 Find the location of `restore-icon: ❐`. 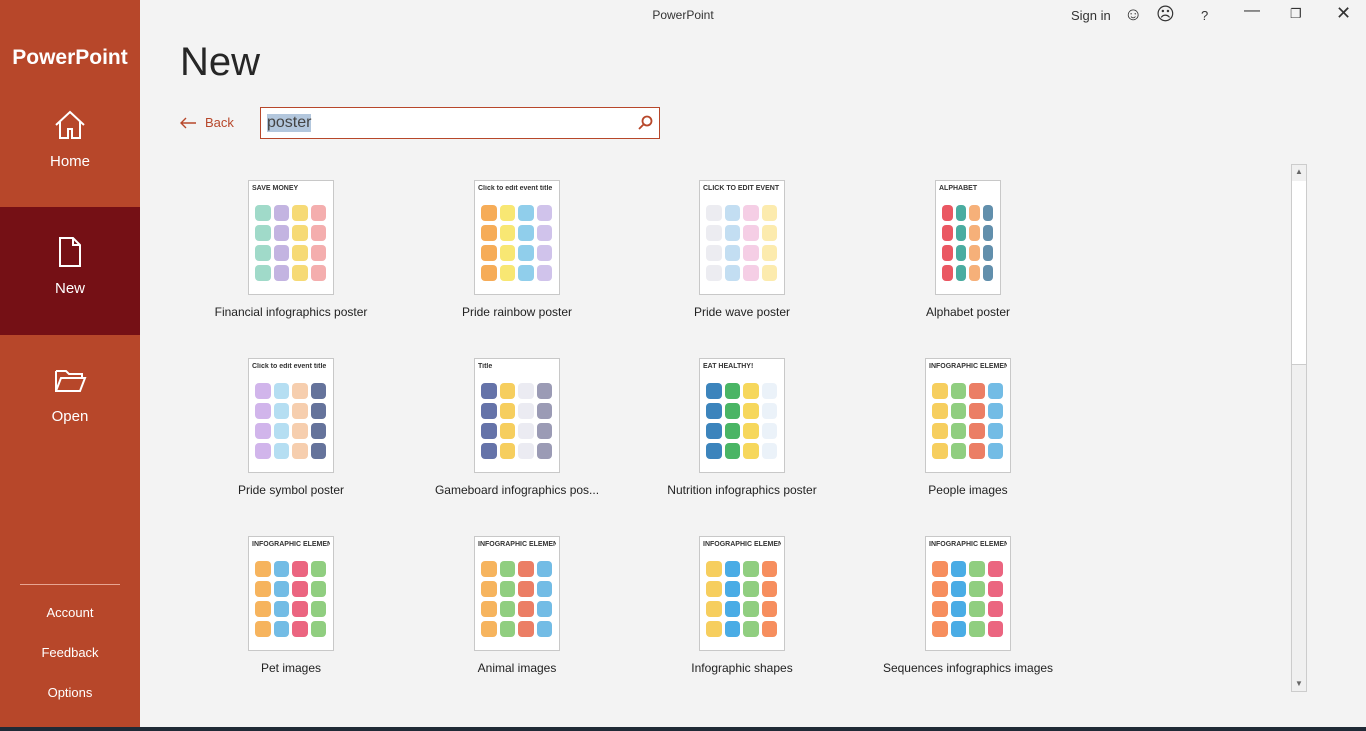

restore-icon: ❐ is located at coordinates (1296, 14).